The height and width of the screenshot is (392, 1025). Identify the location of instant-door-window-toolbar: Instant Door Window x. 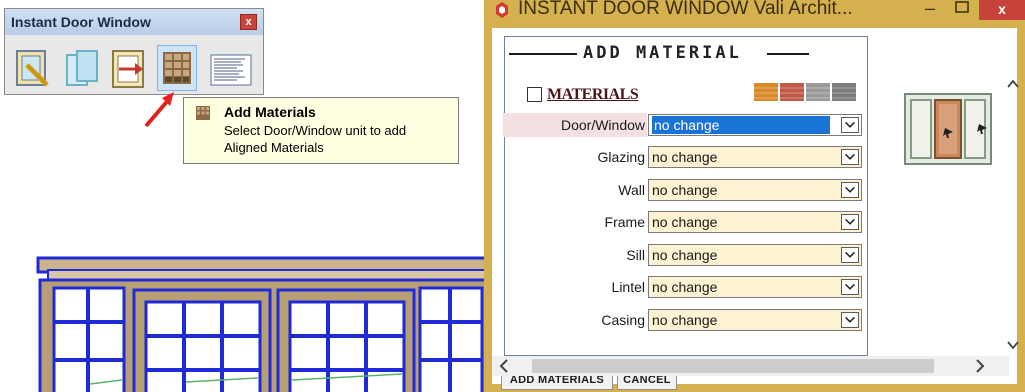
(134, 51).